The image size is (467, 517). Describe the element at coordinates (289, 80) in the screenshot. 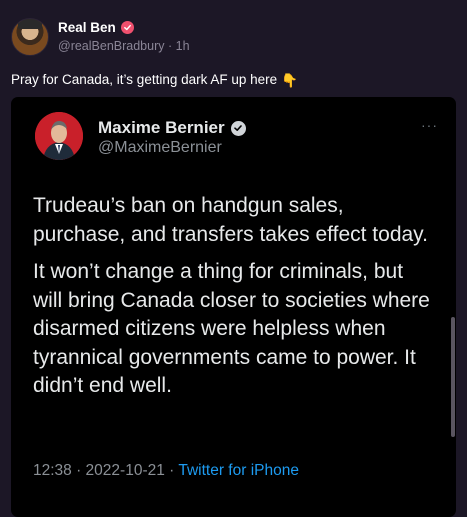

I see `pointing-down-icon: 👇` at that location.